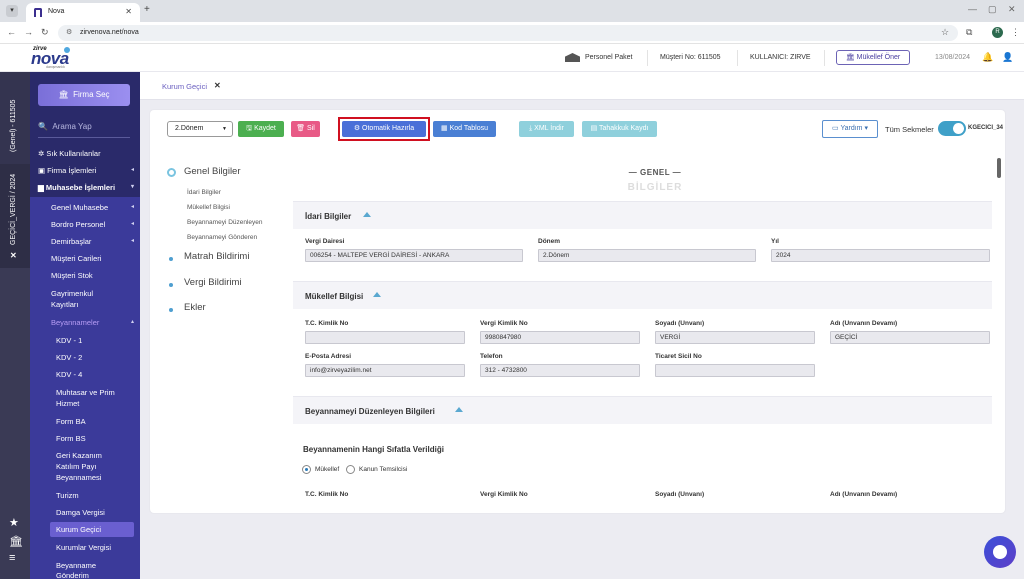  What do you see at coordinates (85, 304) in the screenshot?
I see `sidebar-item-gayrimenkul-line2: Kayıtları` at bounding box center [85, 304].